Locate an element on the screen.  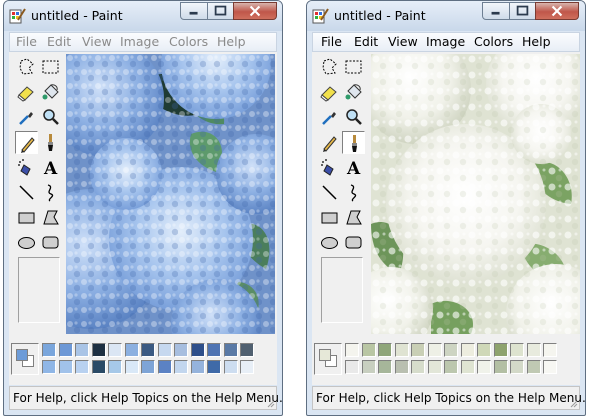
brush-tool is located at coordinates (50, 142).